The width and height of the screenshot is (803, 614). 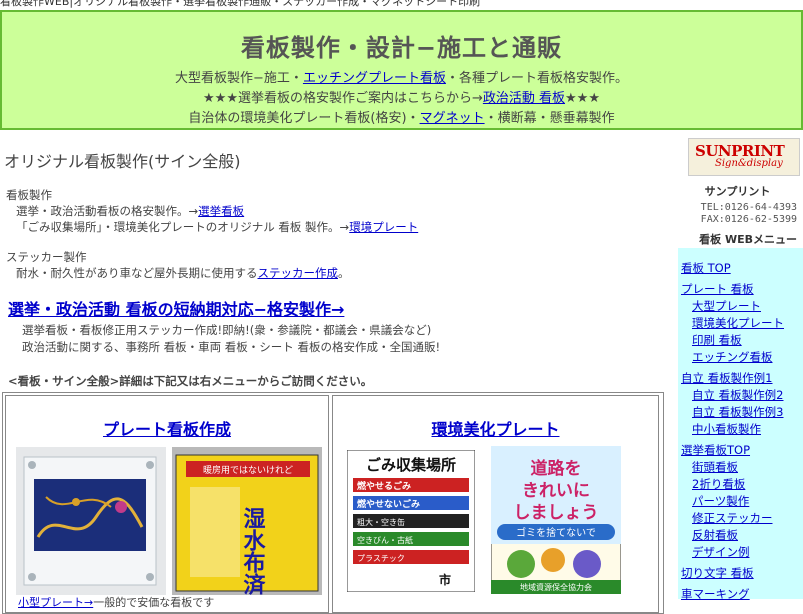 I want to click on section-heading: ステッカー製作, so click(x=46, y=257).